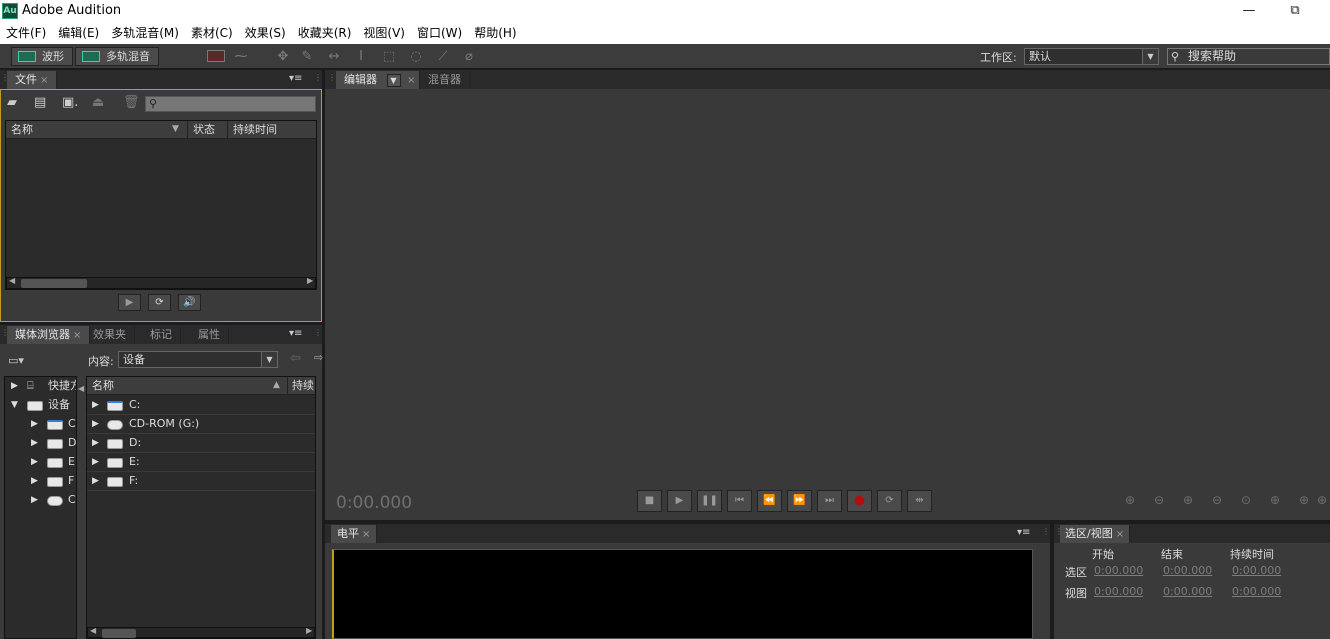 Image resolution: width=1330 pixels, height=639 pixels. What do you see at coordinates (300, 385) in the screenshot?
I see `column-duration: 持续` at bounding box center [300, 385].